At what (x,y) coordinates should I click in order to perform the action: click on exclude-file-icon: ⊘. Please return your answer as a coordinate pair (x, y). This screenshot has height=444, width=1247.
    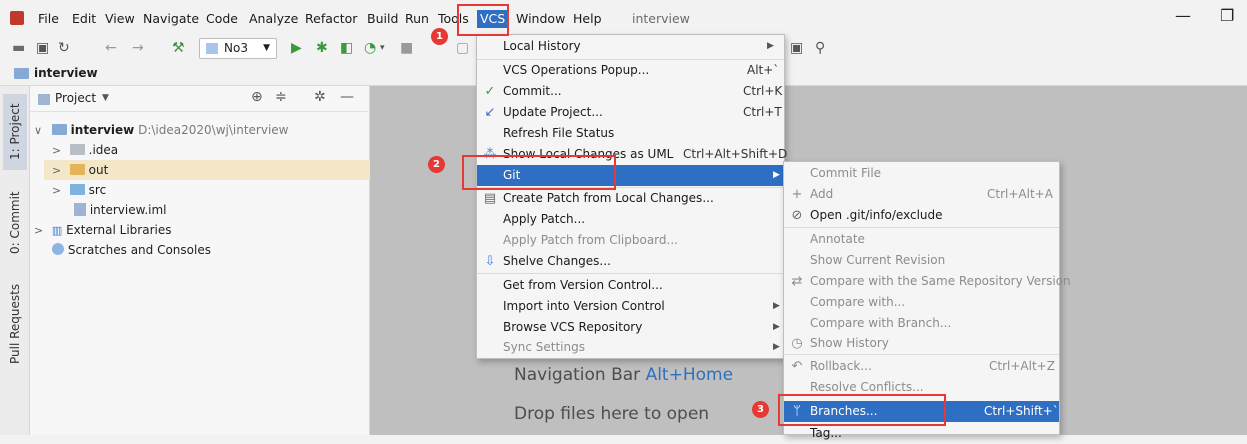
    Looking at the image, I should click on (797, 215).